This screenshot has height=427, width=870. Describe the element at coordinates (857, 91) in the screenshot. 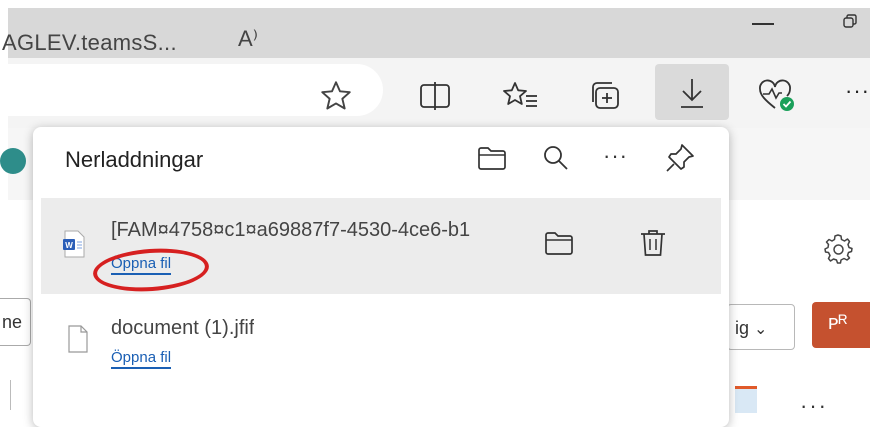

I see `settings-more-icon: ···` at that location.